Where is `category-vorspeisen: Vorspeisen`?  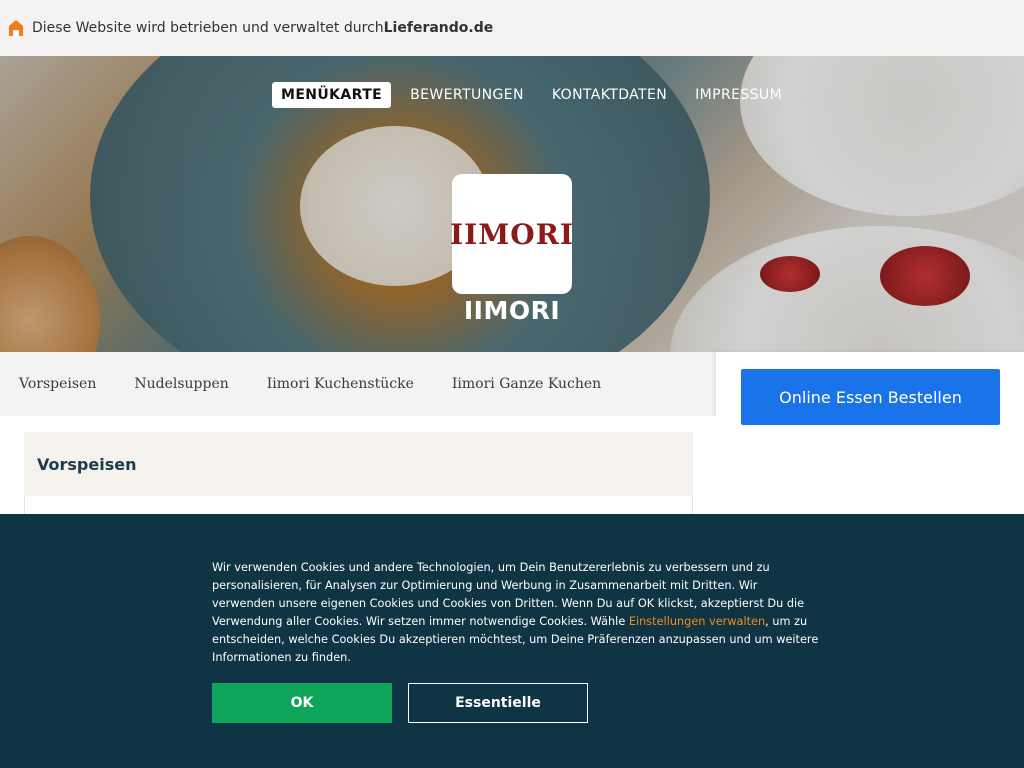 category-vorspeisen: Vorspeisen is located at coordinates (57, 384).